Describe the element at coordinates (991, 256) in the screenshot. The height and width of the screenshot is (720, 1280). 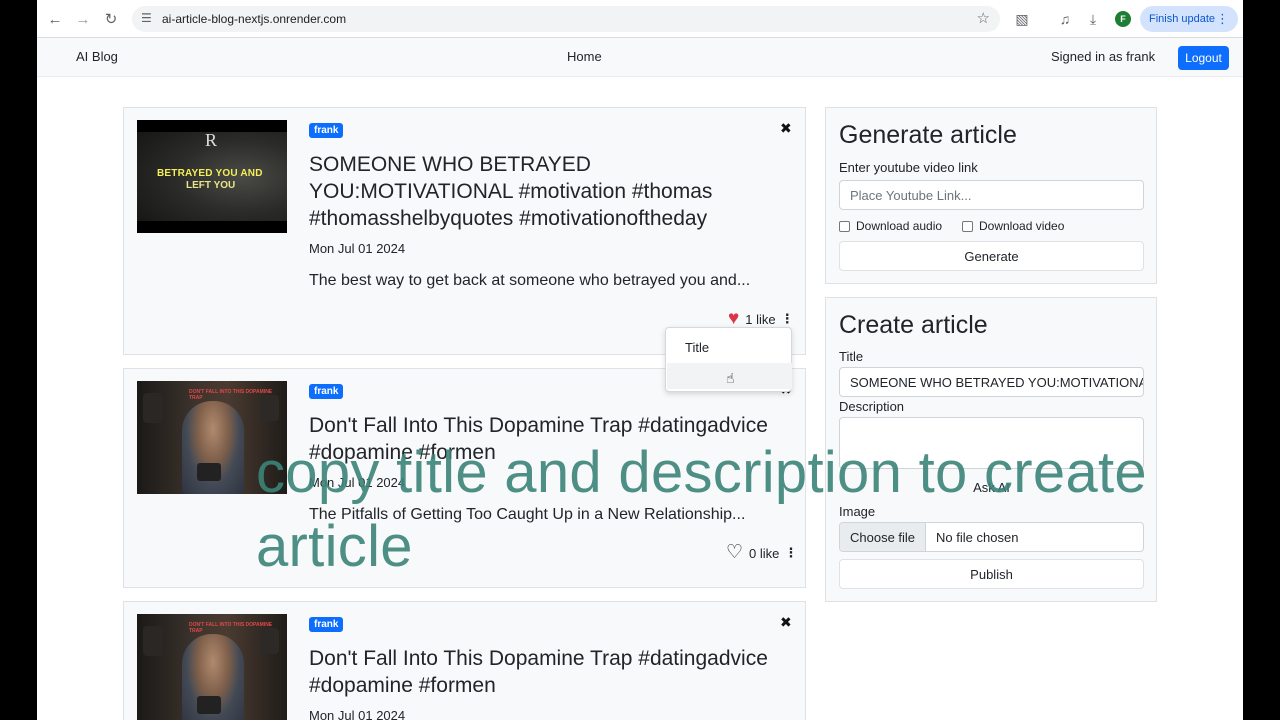
I see `generate-button: Generate` at that location.